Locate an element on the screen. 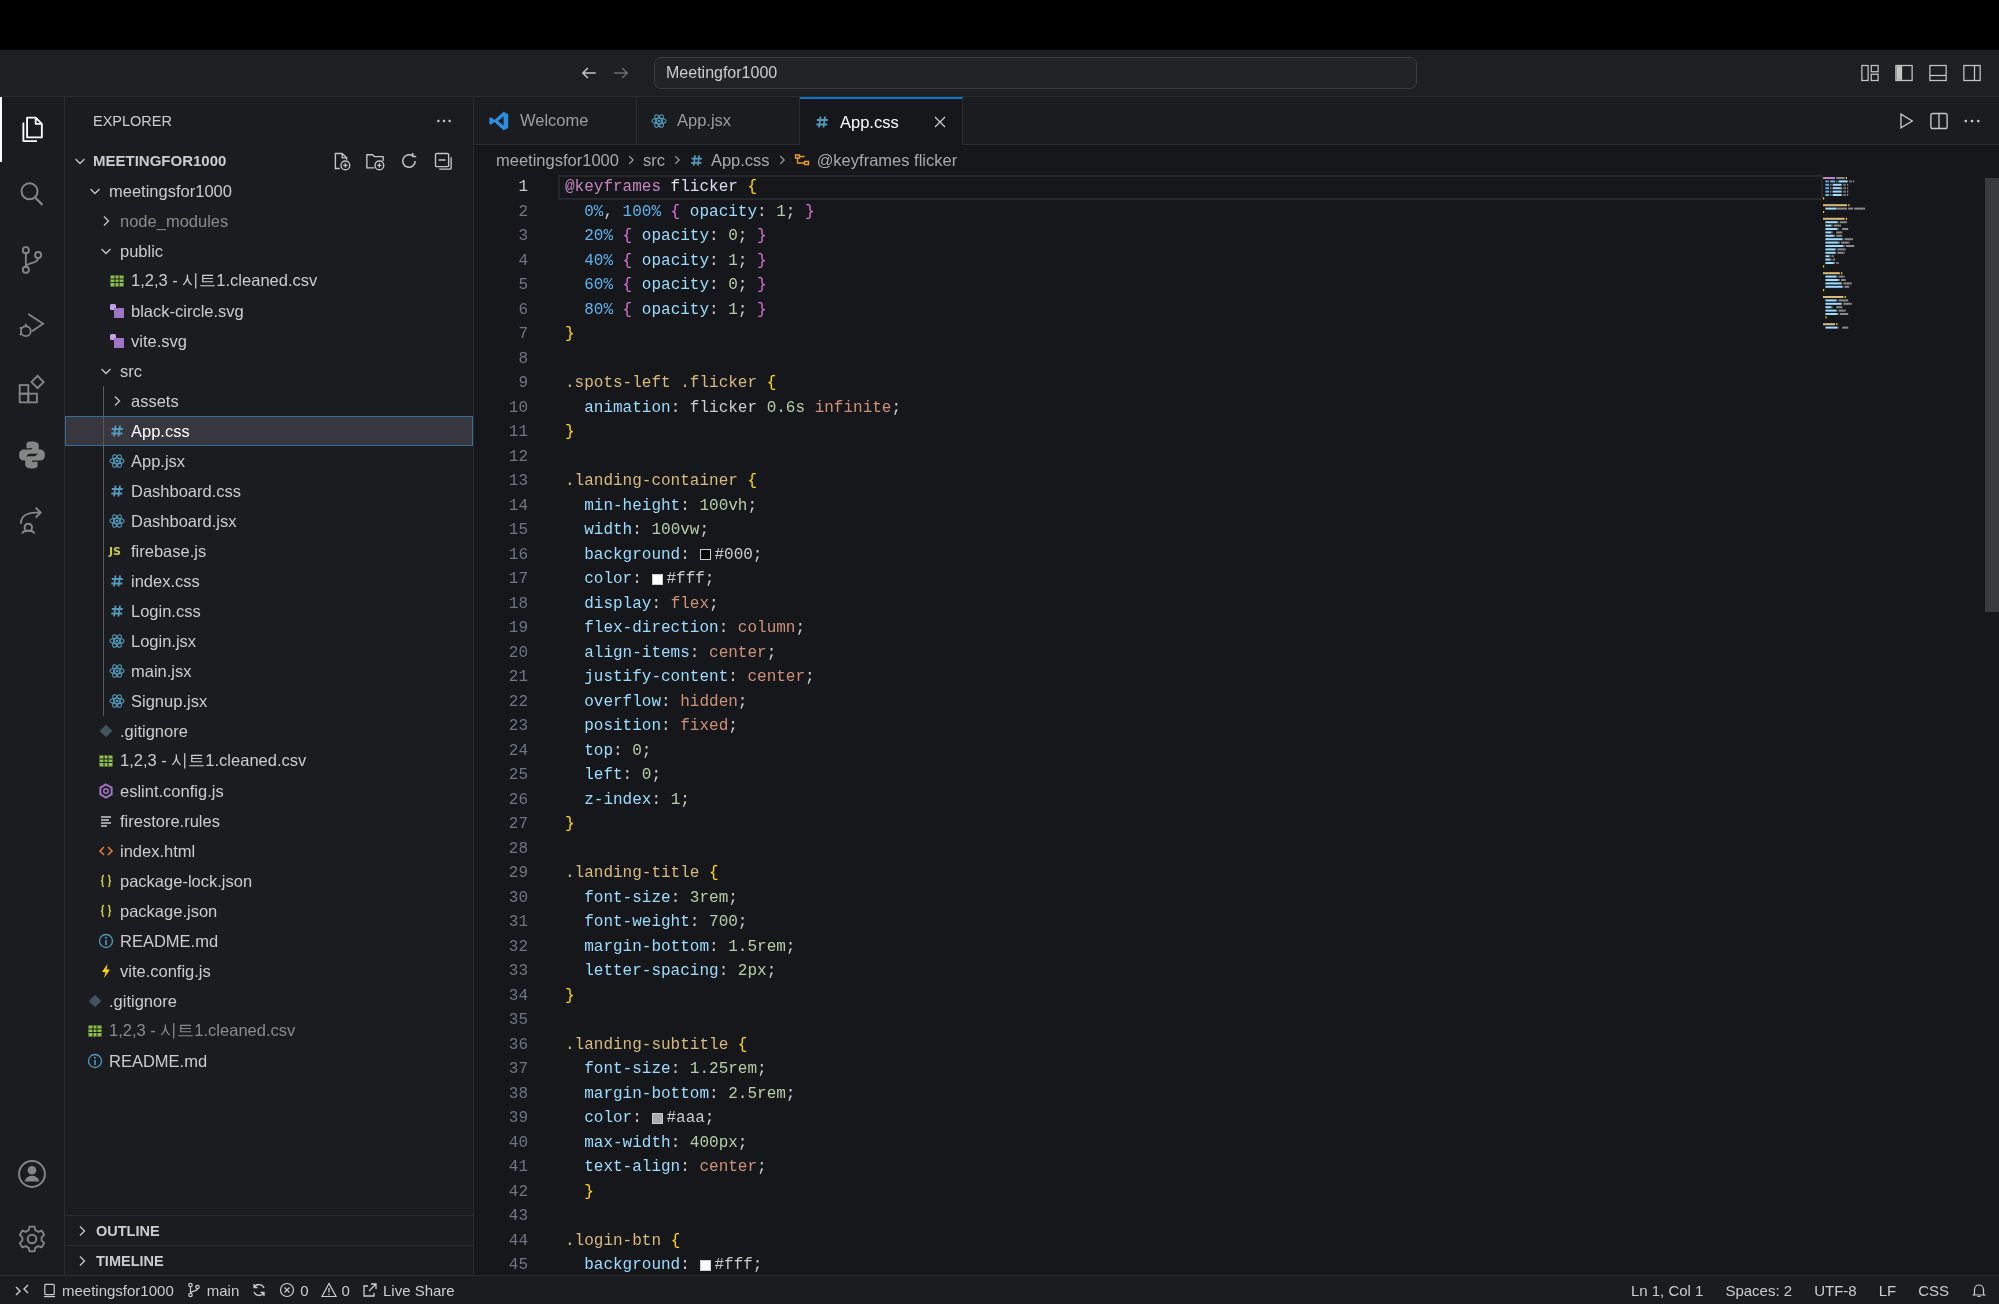 The width and height of the screenshot is (1999, 1304). breadcrumb-item: App.css is located at coordinates (729, 160).